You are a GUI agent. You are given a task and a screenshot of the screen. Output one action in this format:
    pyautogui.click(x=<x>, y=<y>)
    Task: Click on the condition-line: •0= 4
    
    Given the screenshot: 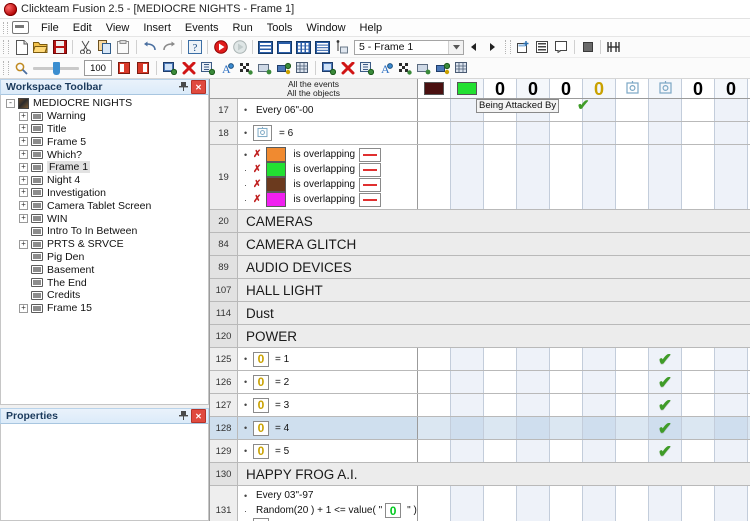 What is the action you would take?
    pyautogui.click(x=330, y=428)
    